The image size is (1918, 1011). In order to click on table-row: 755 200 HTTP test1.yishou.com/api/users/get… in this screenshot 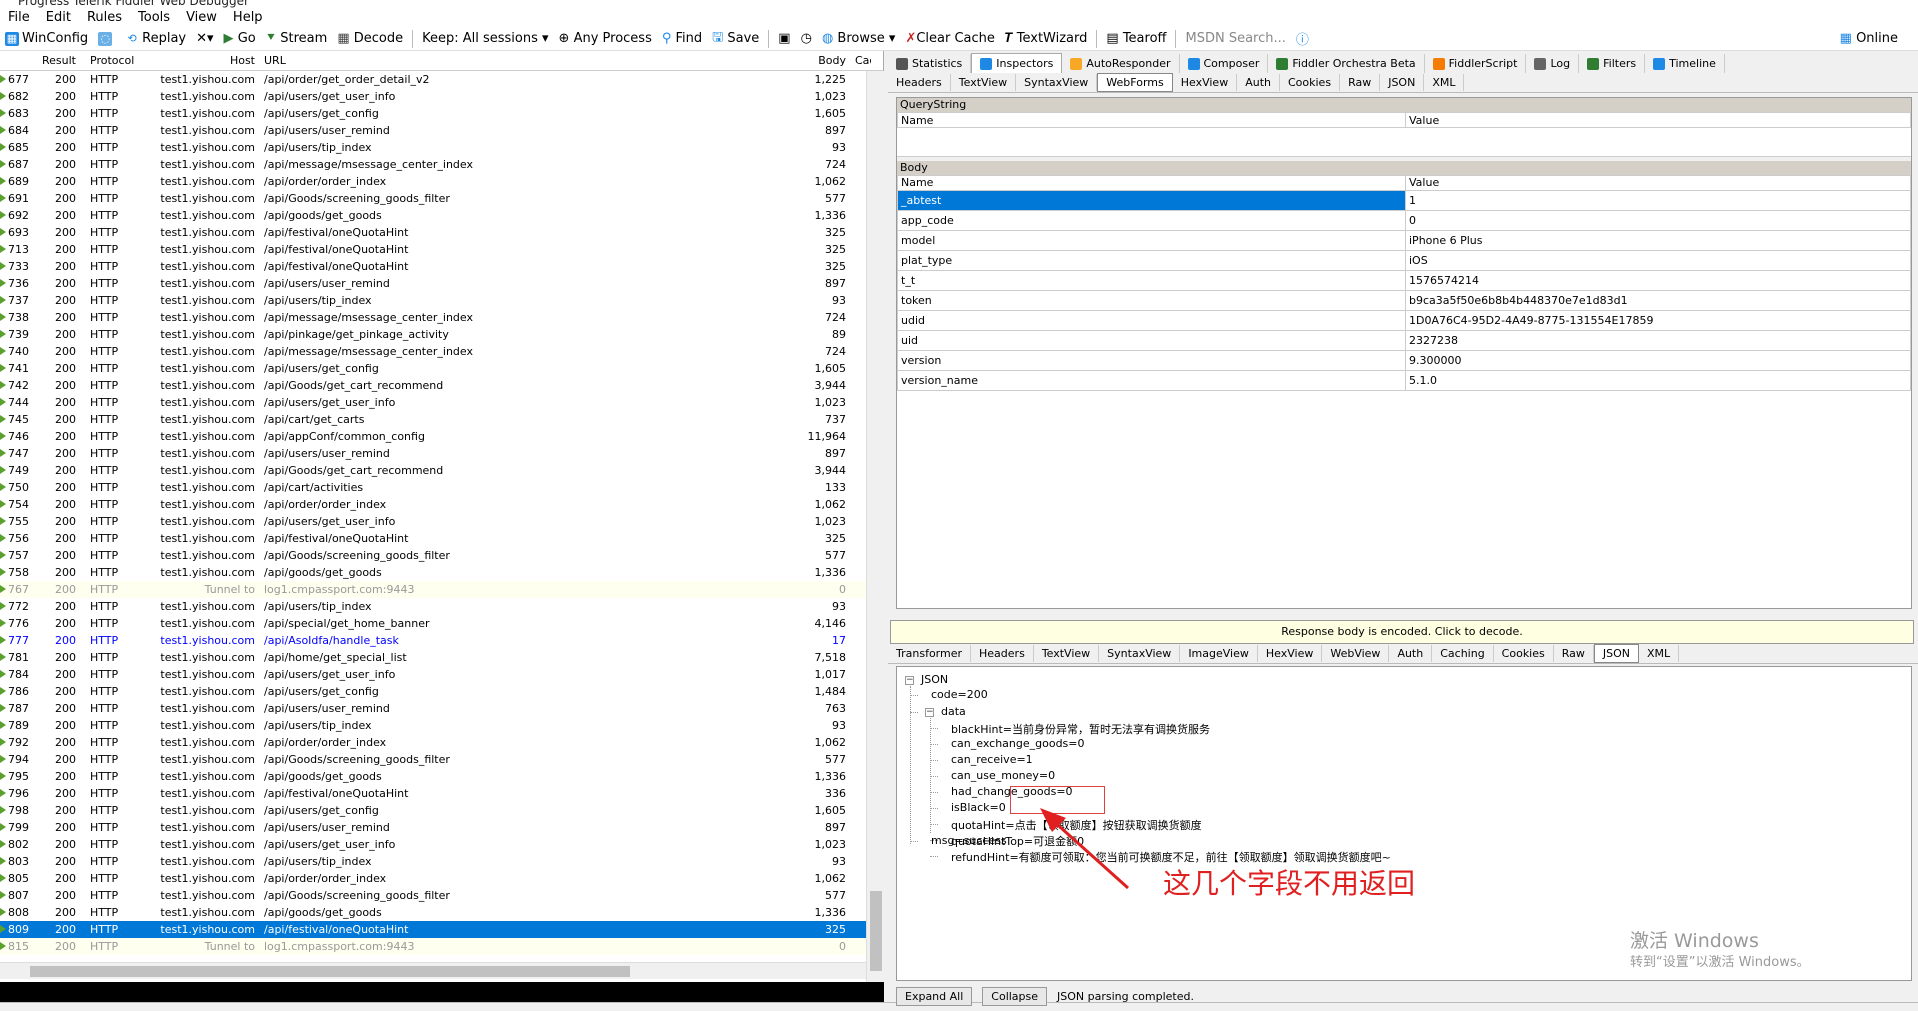, I will do `click(441, 521)`.